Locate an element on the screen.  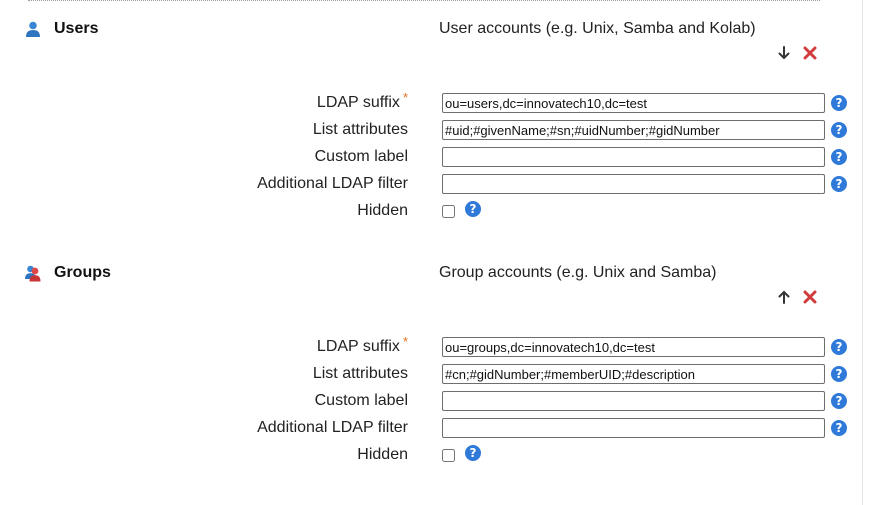
section-title-text: Groups is located at coordinates (82, 272).